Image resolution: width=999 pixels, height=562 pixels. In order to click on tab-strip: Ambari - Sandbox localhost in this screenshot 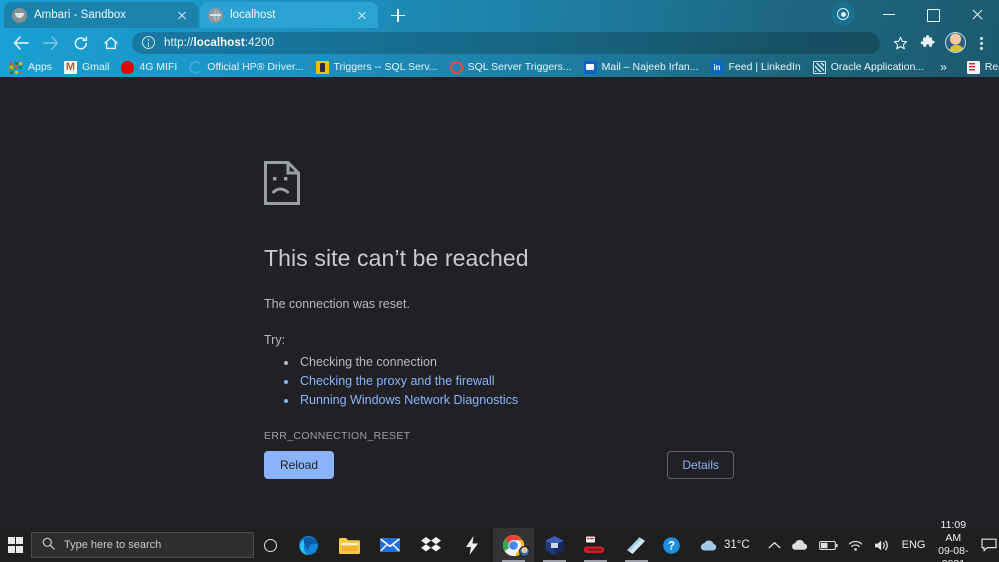, I will do `click(499, 14)`.